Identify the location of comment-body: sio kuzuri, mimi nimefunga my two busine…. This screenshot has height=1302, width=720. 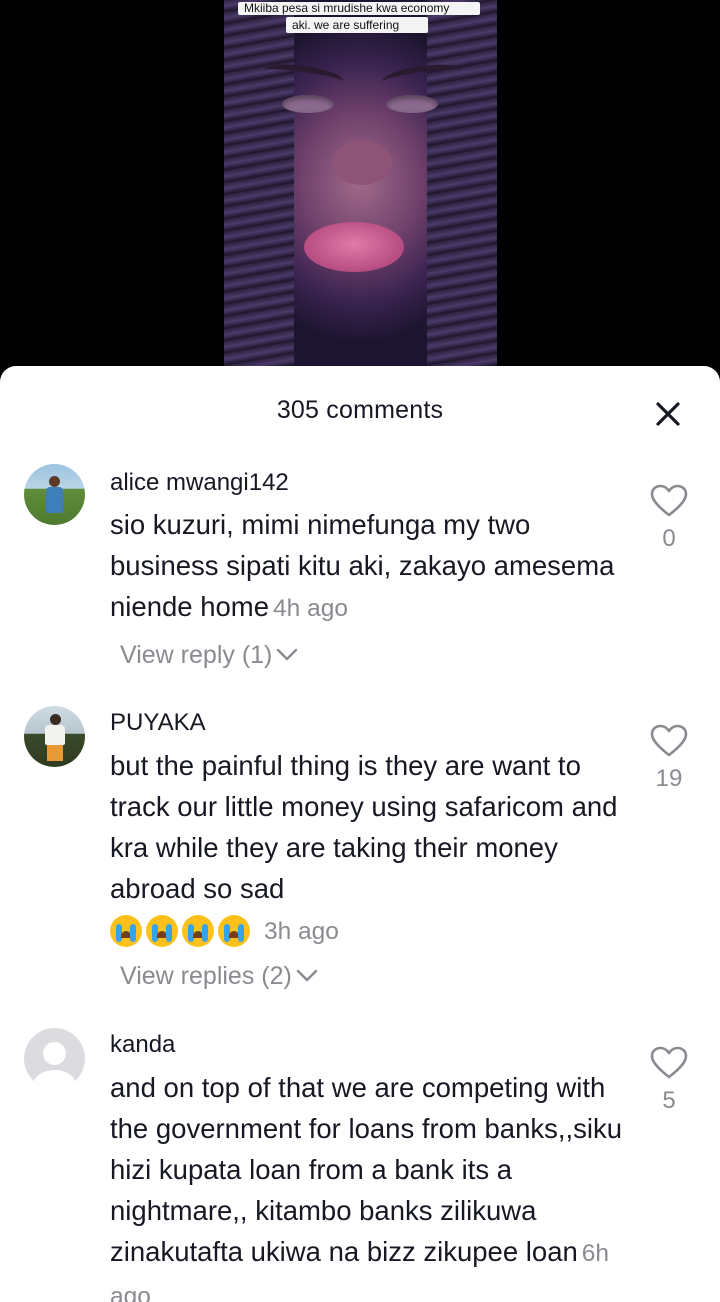
(362, 565).